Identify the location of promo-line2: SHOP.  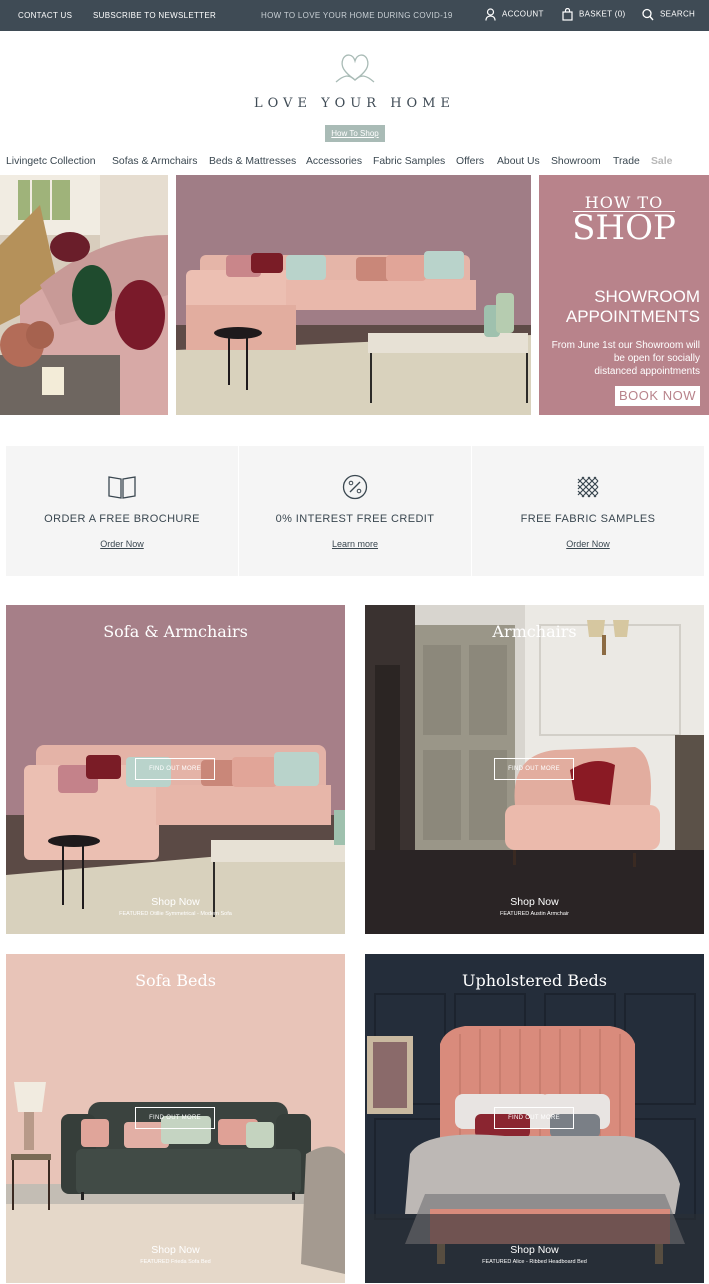
(624, 228).